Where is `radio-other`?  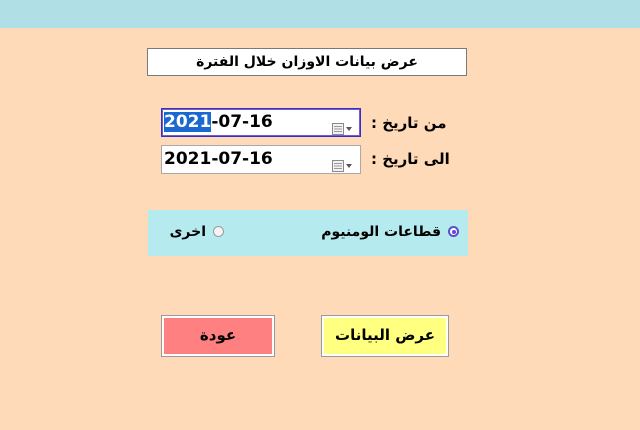 radio-other is located at coordinates (218, 231).